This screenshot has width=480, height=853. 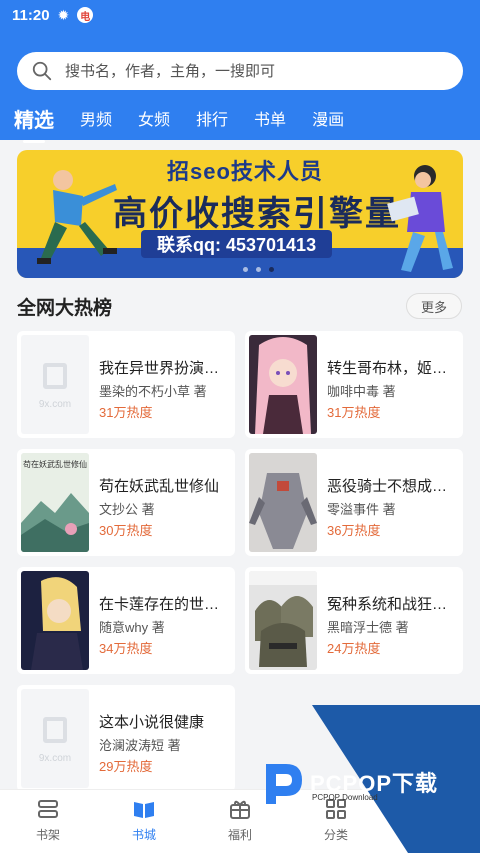 I want to click on search-input, so click(x=245, y=71).